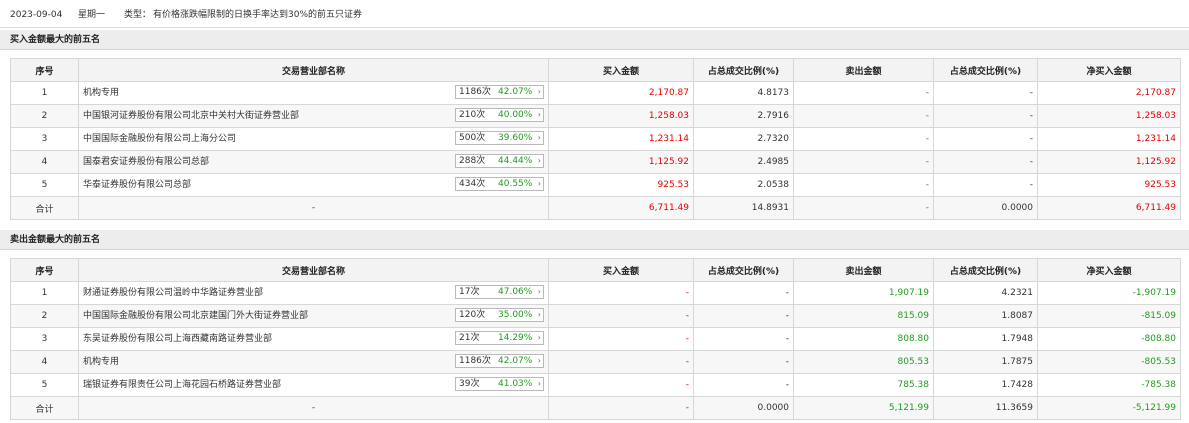 The image size is (1189, 423). What do you see at coordinates (743, 408) in the screenshot?
I see `total-buy-ratio: 0.0000` at bounding box center [743, 408].